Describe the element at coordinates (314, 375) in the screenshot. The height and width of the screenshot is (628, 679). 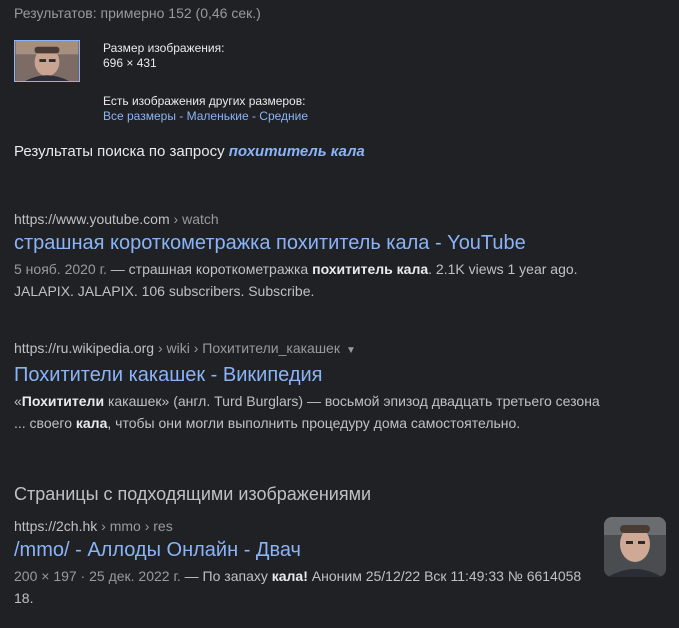
I see `result-title-link: Похитители какашек - Википедия` at that location.